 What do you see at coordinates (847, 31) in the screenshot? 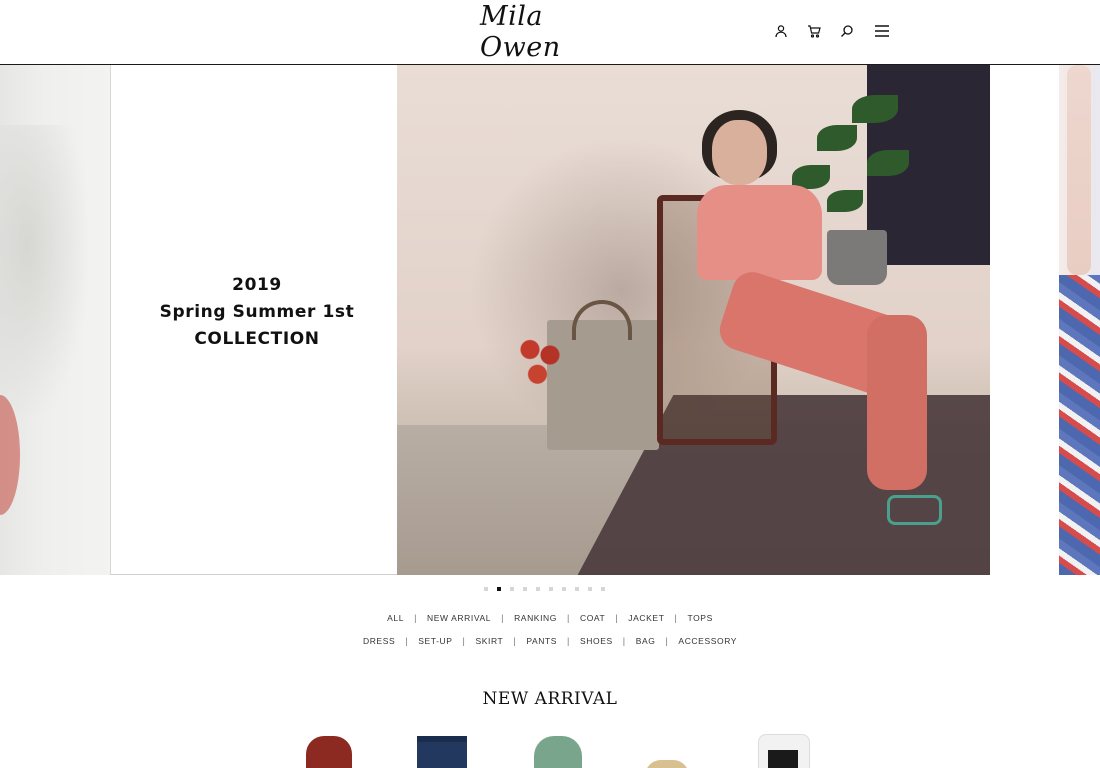
I see `search-icon` at bounding box center [847, 31].